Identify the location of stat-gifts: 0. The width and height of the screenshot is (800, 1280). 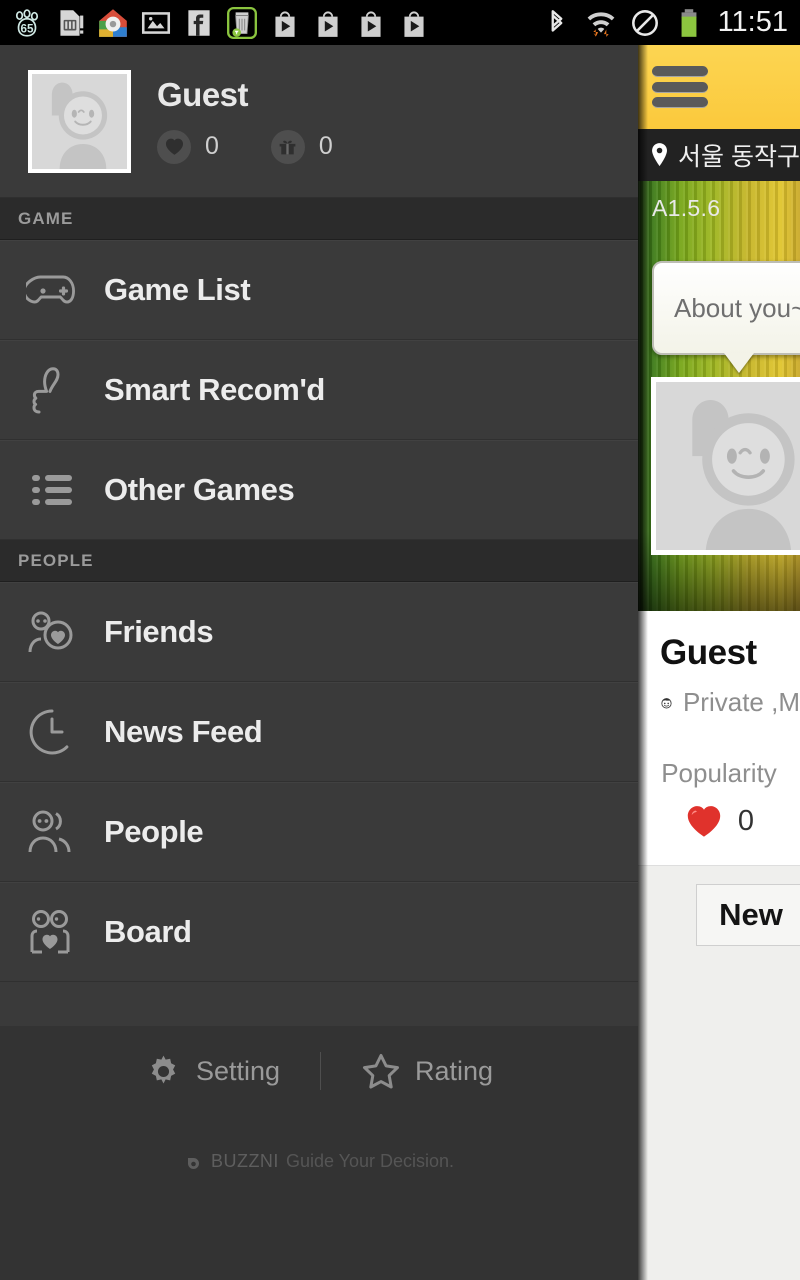
(301, 146).